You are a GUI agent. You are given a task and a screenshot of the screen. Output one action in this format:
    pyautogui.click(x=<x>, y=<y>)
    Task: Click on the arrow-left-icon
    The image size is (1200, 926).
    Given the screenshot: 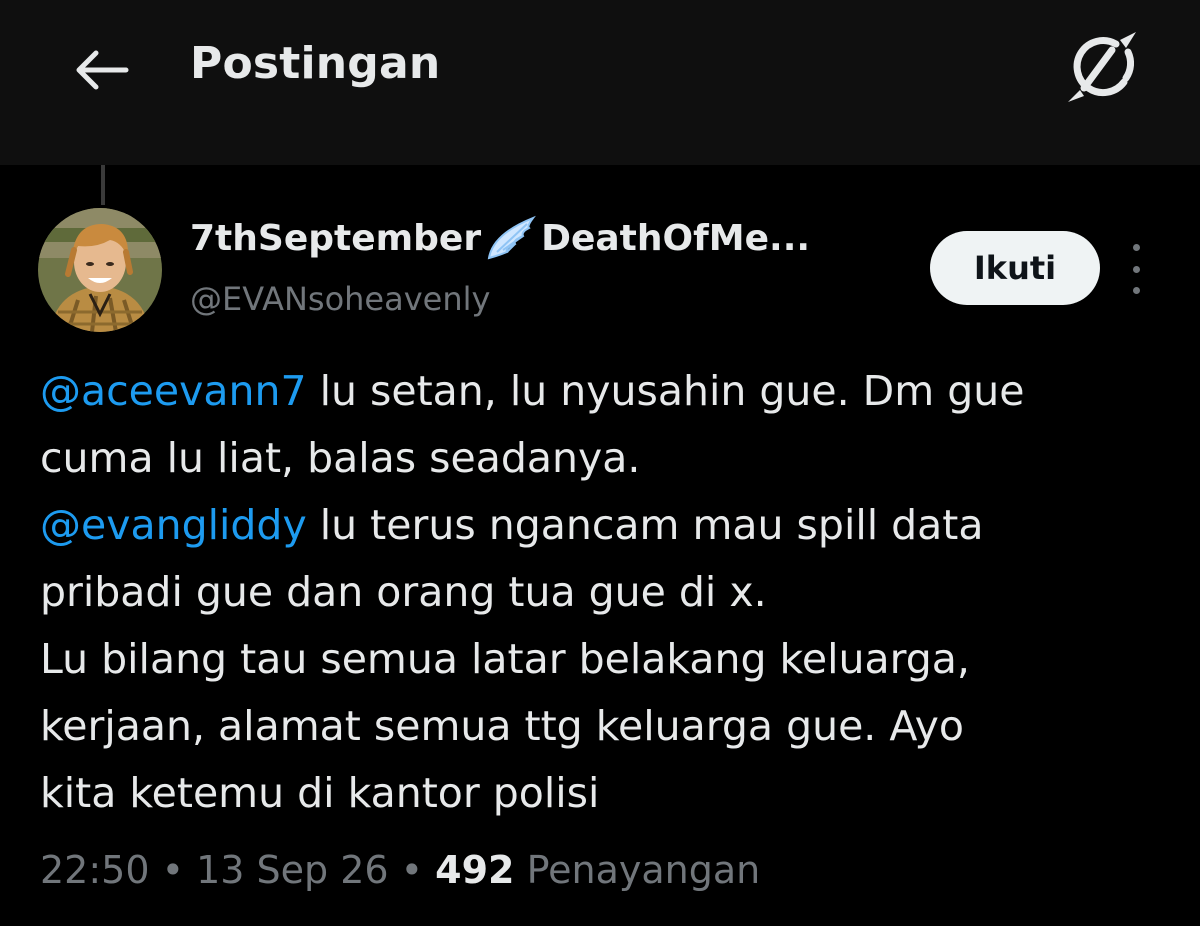 What is the action you would take?
    pyautogui.click(x=102, y=70)
    